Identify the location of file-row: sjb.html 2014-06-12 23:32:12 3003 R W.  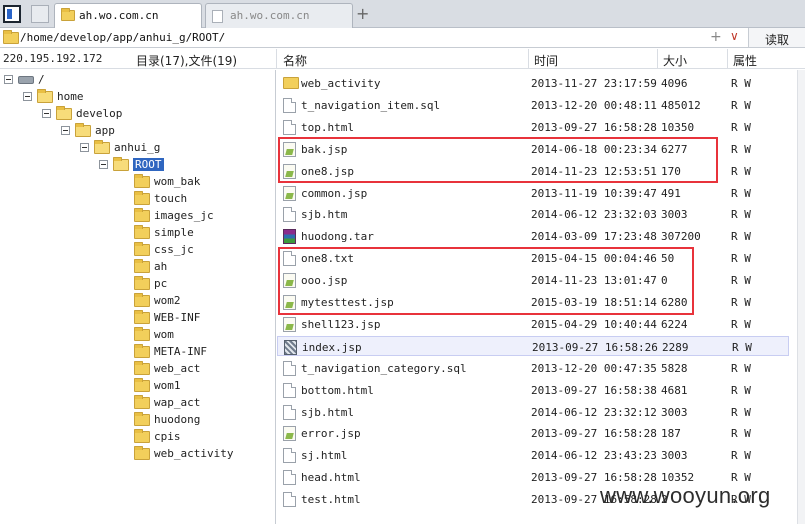
(533, 412).